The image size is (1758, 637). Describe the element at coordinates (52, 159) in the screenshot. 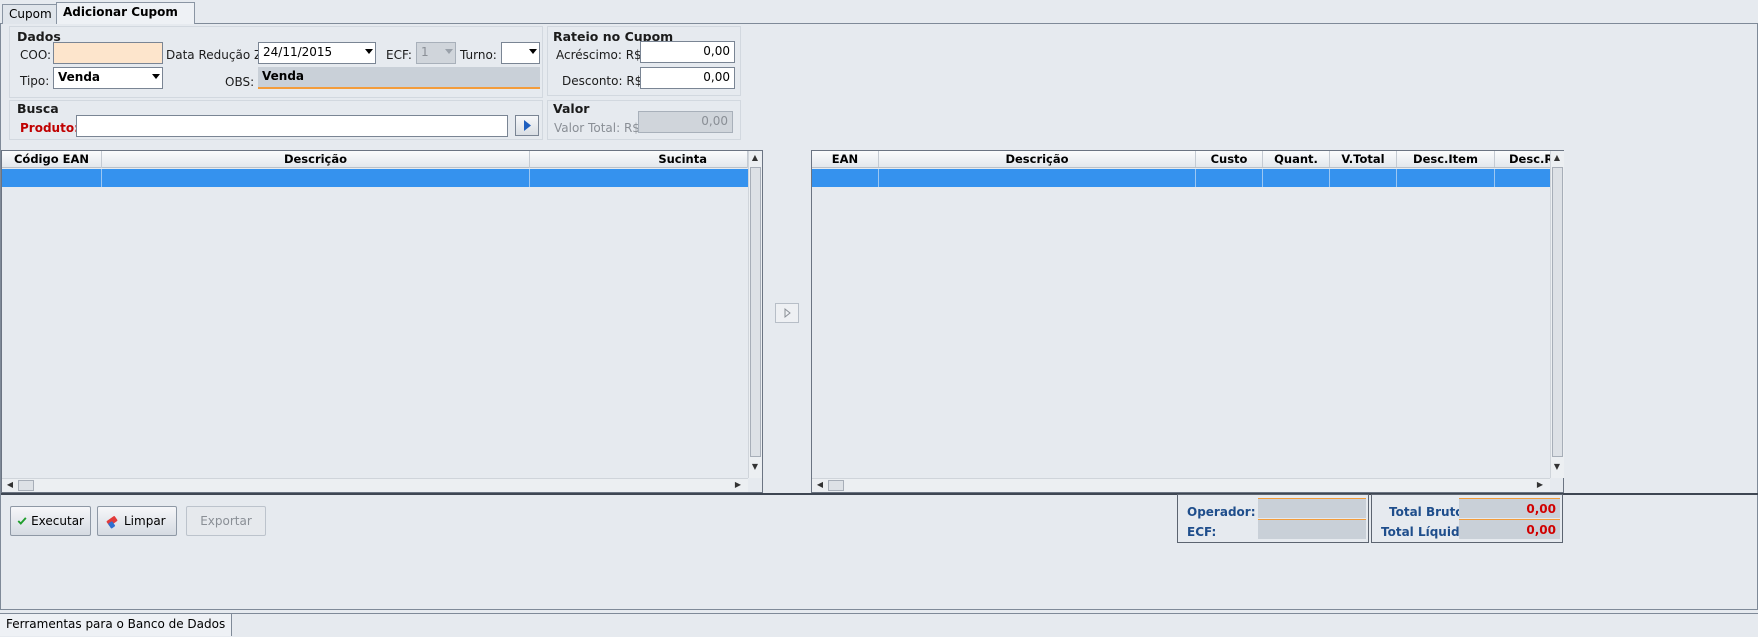

I see `column-header-codigo-ean: Código EAN` at that location.